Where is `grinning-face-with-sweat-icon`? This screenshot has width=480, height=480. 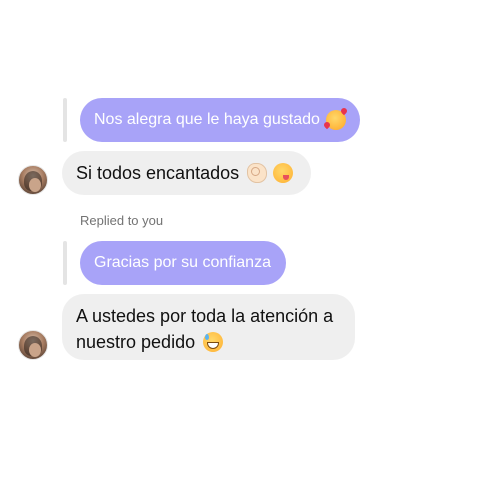 grinning-face-with-sweat-icon is located at coordinates (213, 342).